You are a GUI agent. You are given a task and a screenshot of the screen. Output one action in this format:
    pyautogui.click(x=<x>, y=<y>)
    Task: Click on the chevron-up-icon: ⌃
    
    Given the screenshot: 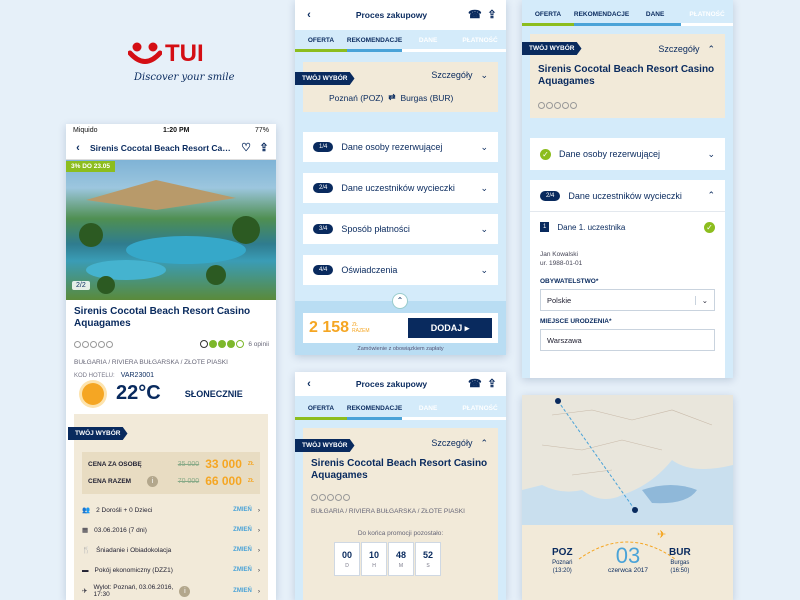 What is the action you would take?
    pyautogui.click(x=400, y=301)
    